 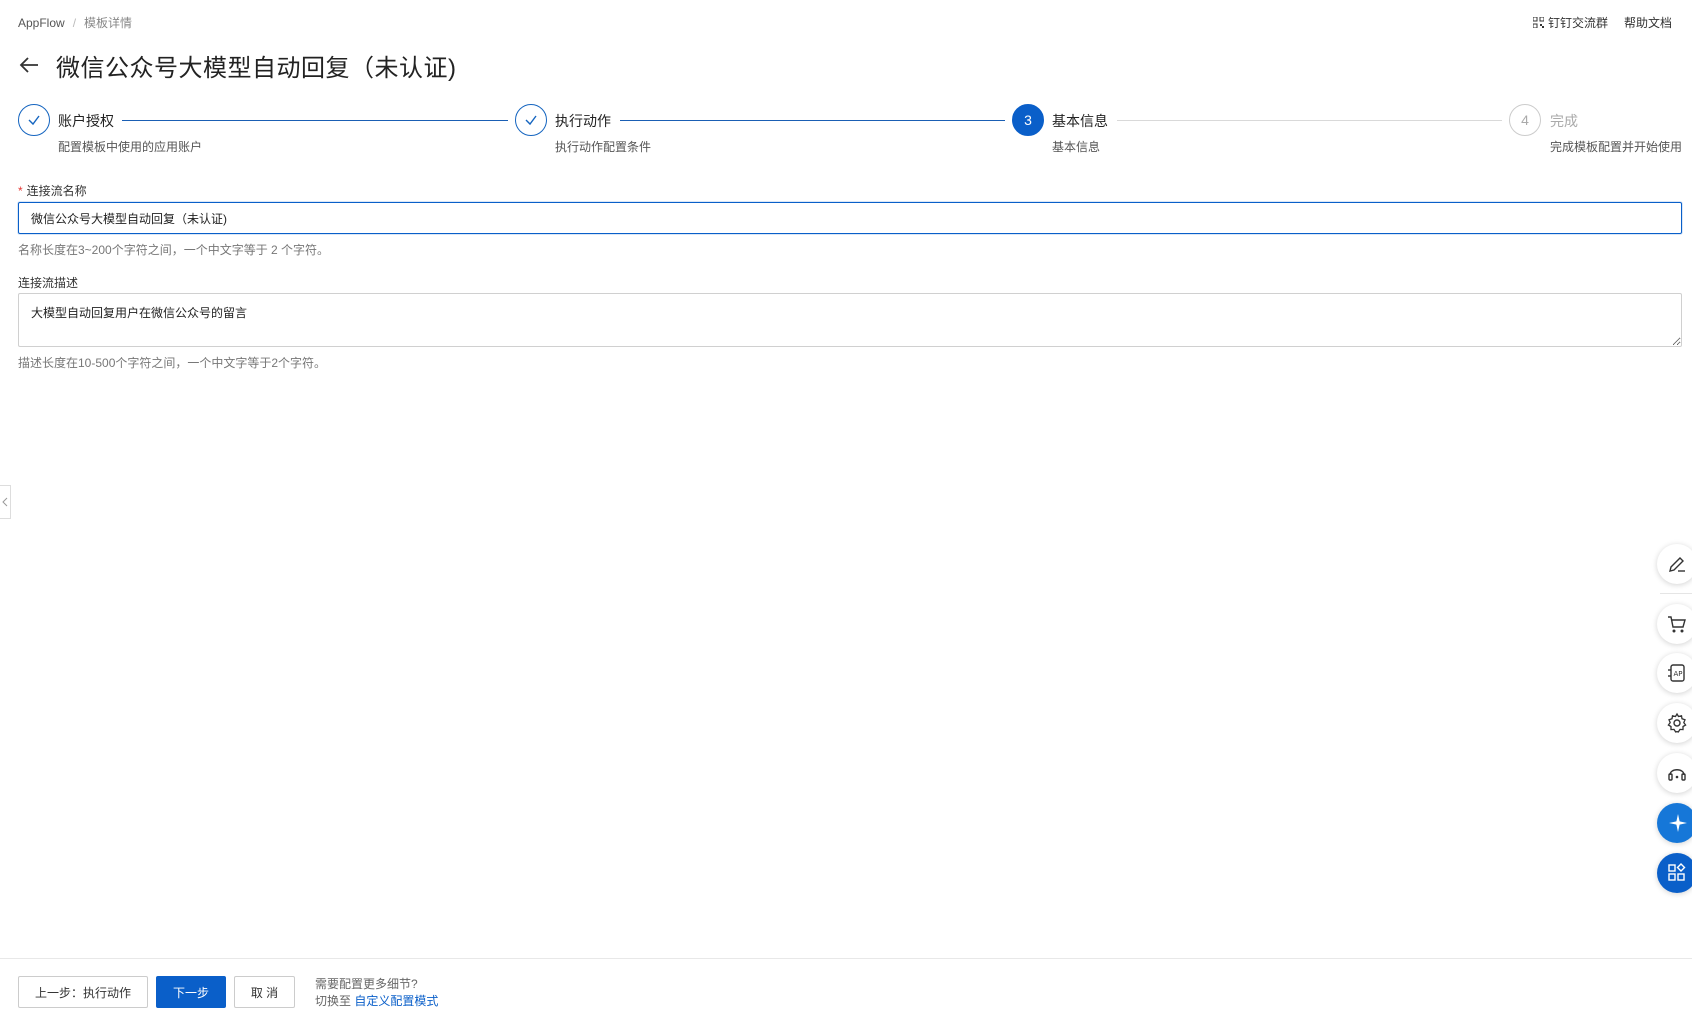 I want to click on edit-icon, so click(x=1677, y=564).